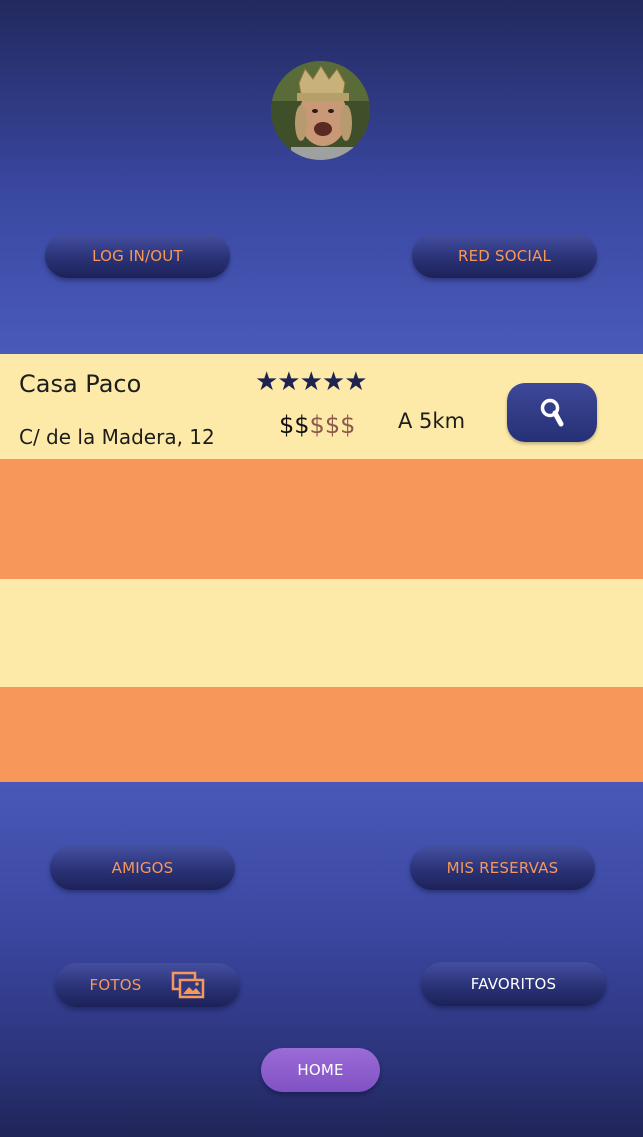  What do you see at coordinates (147, 985) in the screenshot?
I see `photos-button: FOTOS` at bounding box center [147, 985].